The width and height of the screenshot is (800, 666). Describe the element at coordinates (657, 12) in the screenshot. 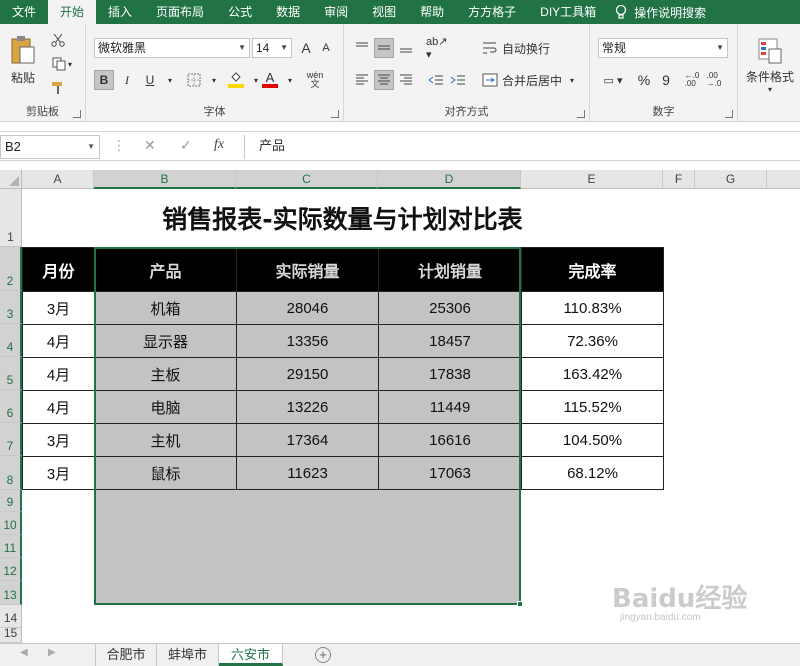

I see `tell-me-search: 操作说明搜索` at that location.